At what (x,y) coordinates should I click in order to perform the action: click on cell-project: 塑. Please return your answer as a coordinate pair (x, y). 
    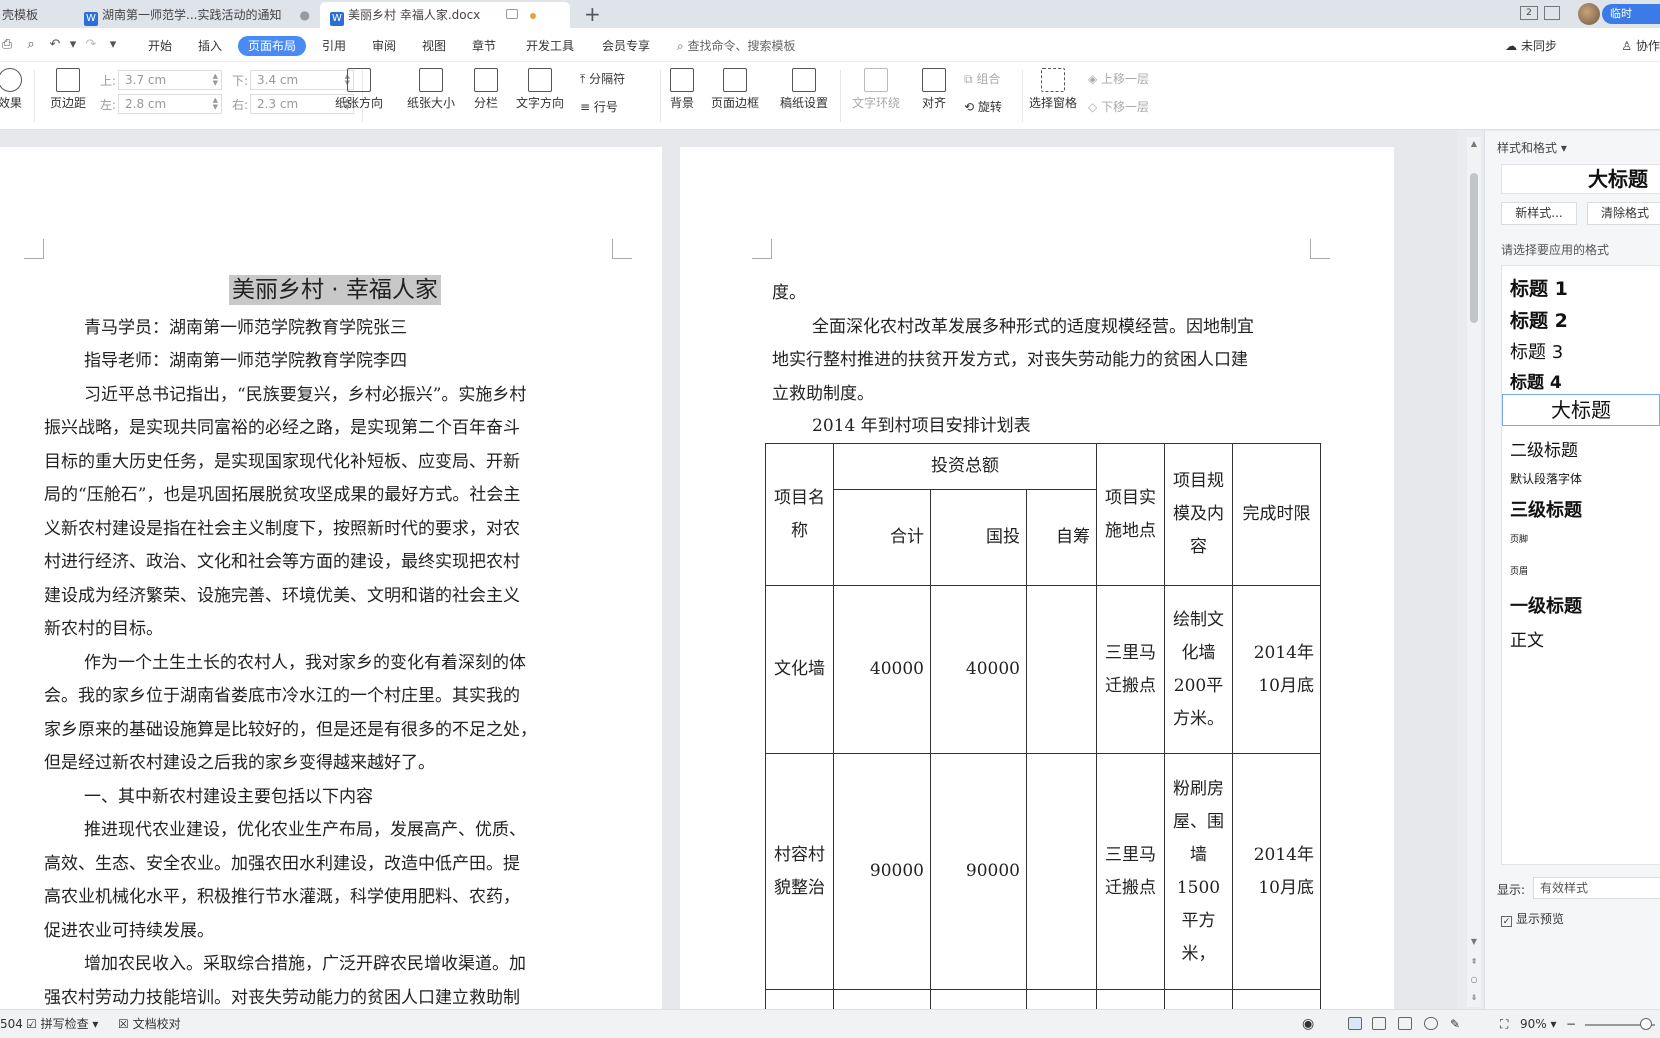
    Looking at the image, I should click on (799, 999).